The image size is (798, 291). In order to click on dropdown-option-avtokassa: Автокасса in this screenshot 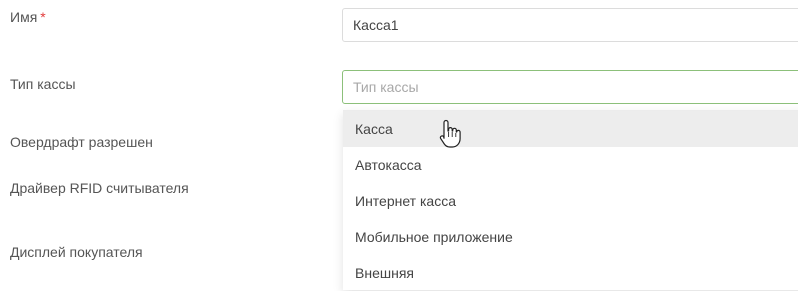, I will do `click(570, 165)`.